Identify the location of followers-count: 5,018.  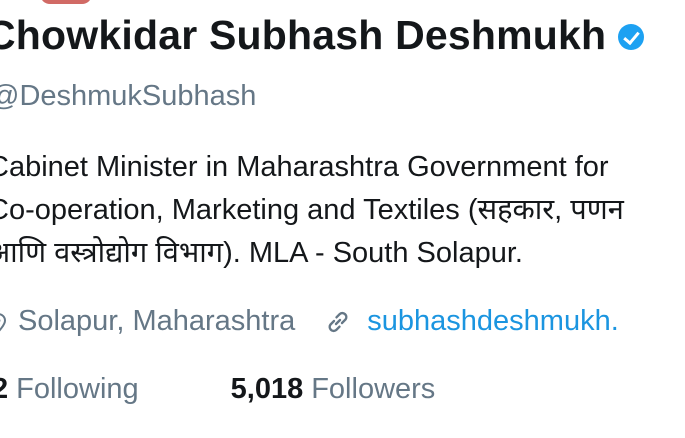
(267, 389).